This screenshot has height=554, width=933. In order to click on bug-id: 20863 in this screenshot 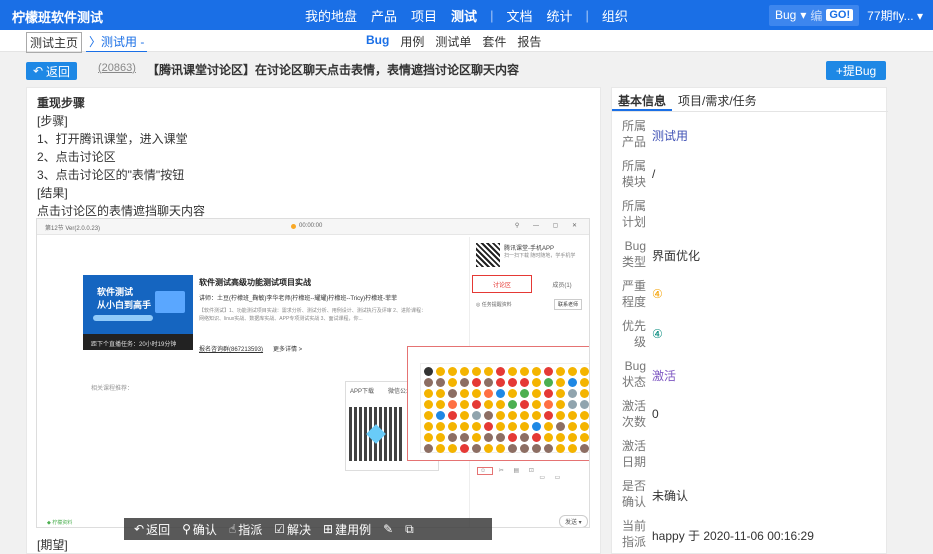, I will do `click(117, 68)`.